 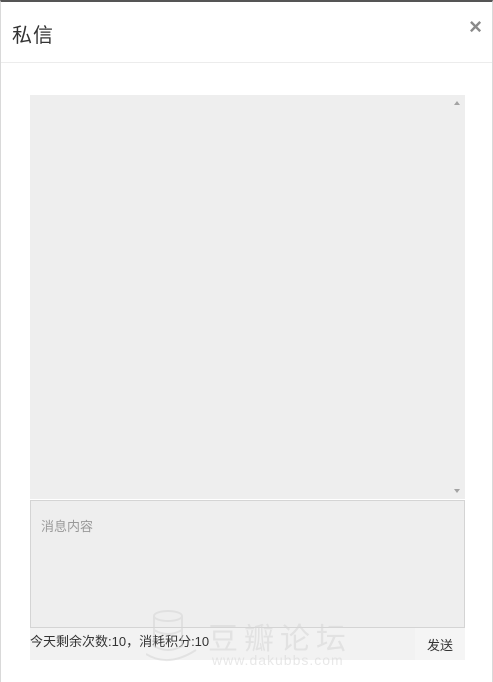 What do you see at coordinates (440, 644) in the screenshot?
I see `send-button: 发送` at bounding box center [440, 644].